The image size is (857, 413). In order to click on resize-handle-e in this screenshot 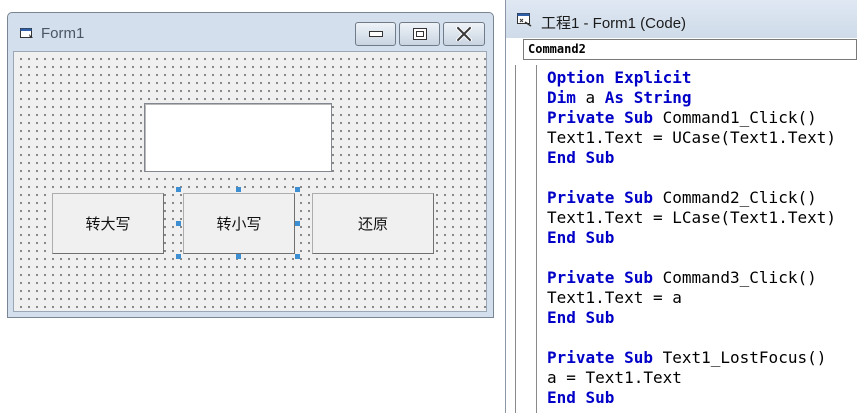, I will do `click(297, 223)`.